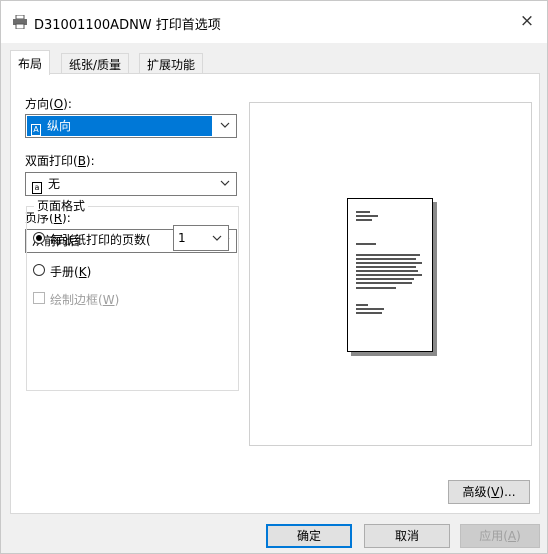 The image size is (548, 554). What do you see at coordinates (85, 300) in the screenshot?
I see `draw-borders-label: 绘制边框(W)` at bounding box center [85, 300].